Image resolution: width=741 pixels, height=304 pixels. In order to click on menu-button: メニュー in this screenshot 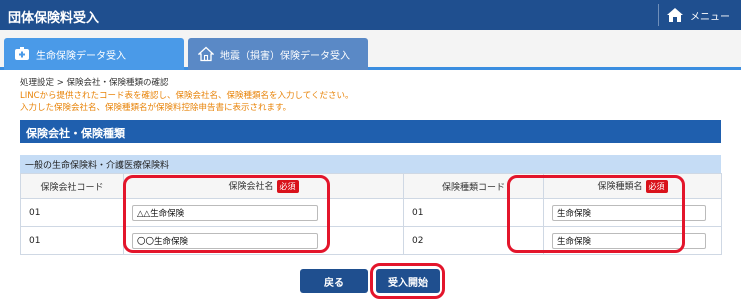, I will do `click(698, 15)`.